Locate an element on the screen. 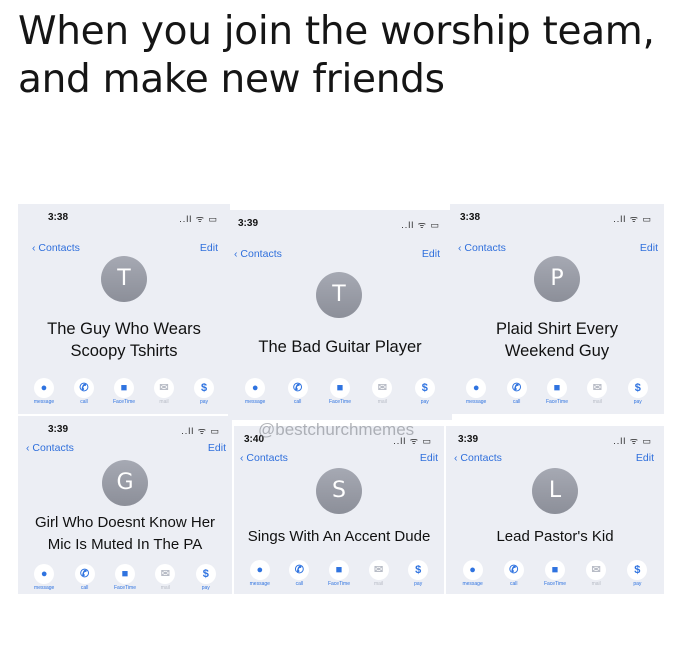 The width and height of the screenshot is (680, 648). contact-name: Lead Pastor's Kid is located at coordinates (555, 537).